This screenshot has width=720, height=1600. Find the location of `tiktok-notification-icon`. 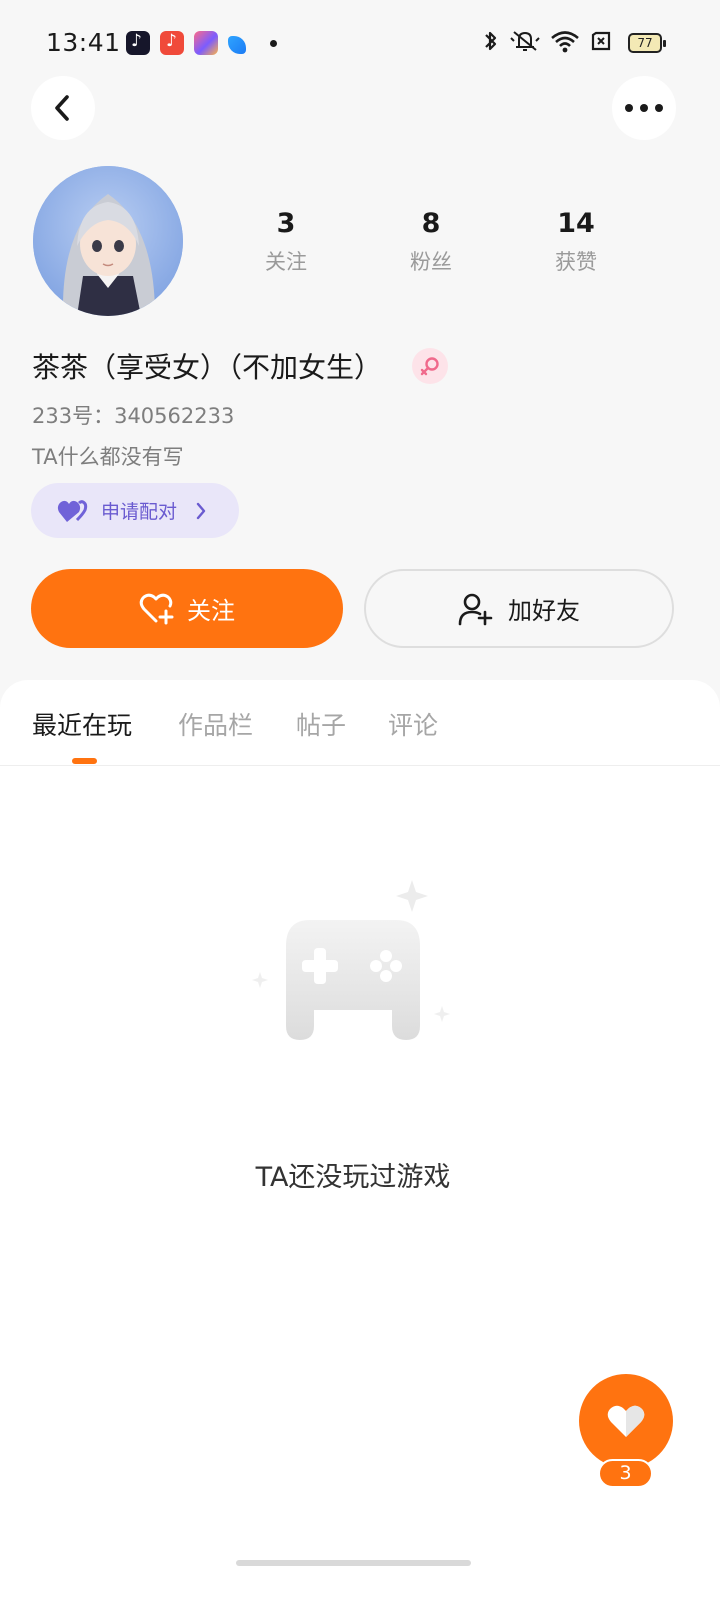

tiktok-notification-icon is located at coordinates (138, 43).